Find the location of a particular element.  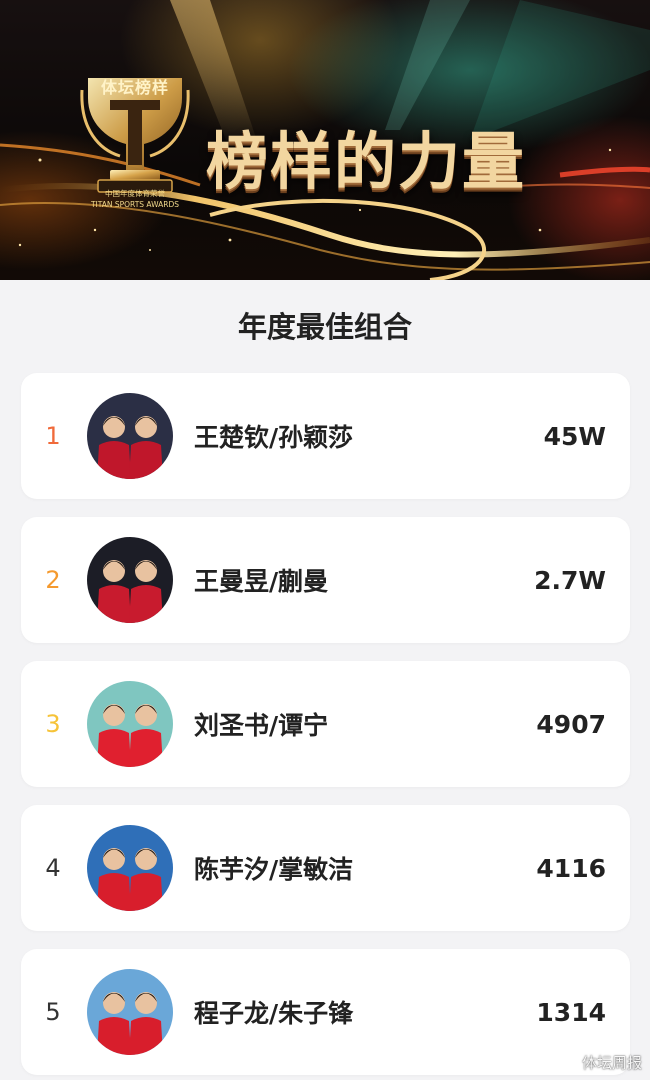

pair-names: 王楚钦/孙颖莎 is located at coordinates (274, 437).